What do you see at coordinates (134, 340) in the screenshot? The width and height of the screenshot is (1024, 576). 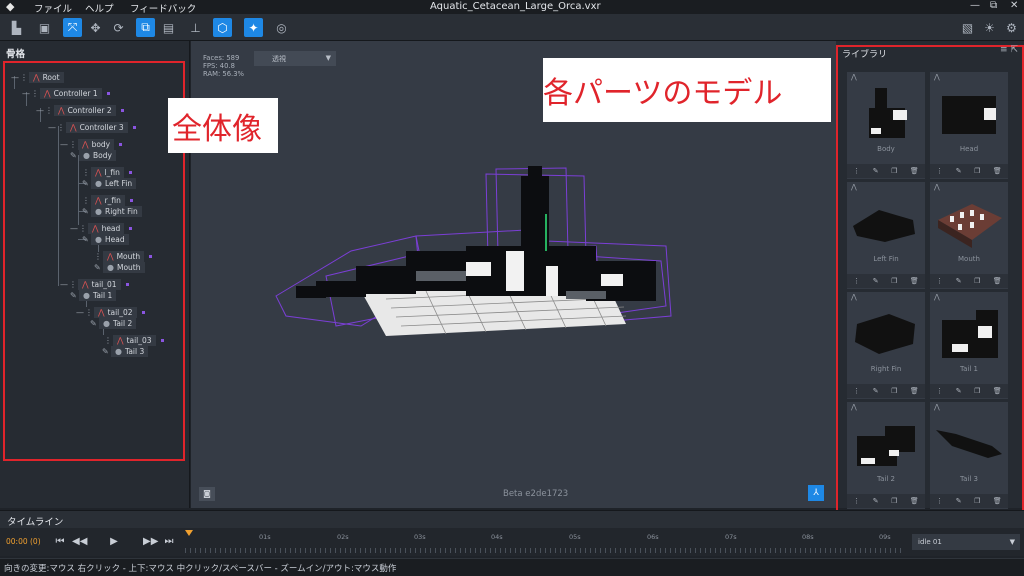 I see `tree-node-tail-03: ⋮ ⋀ tail_03` at bounding box center [134, 340].